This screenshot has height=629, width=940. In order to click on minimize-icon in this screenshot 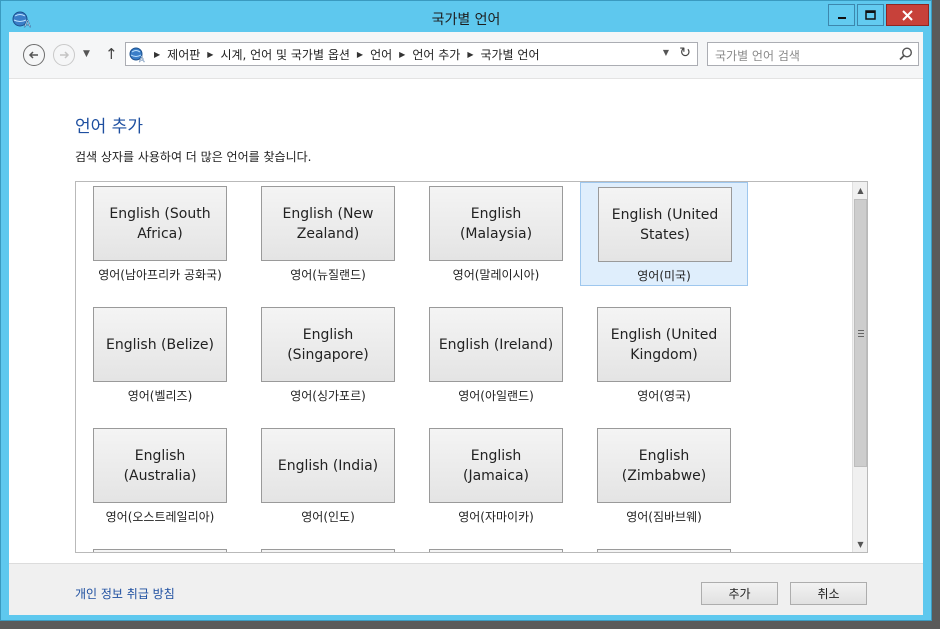, I will do `click(841, 18)`.